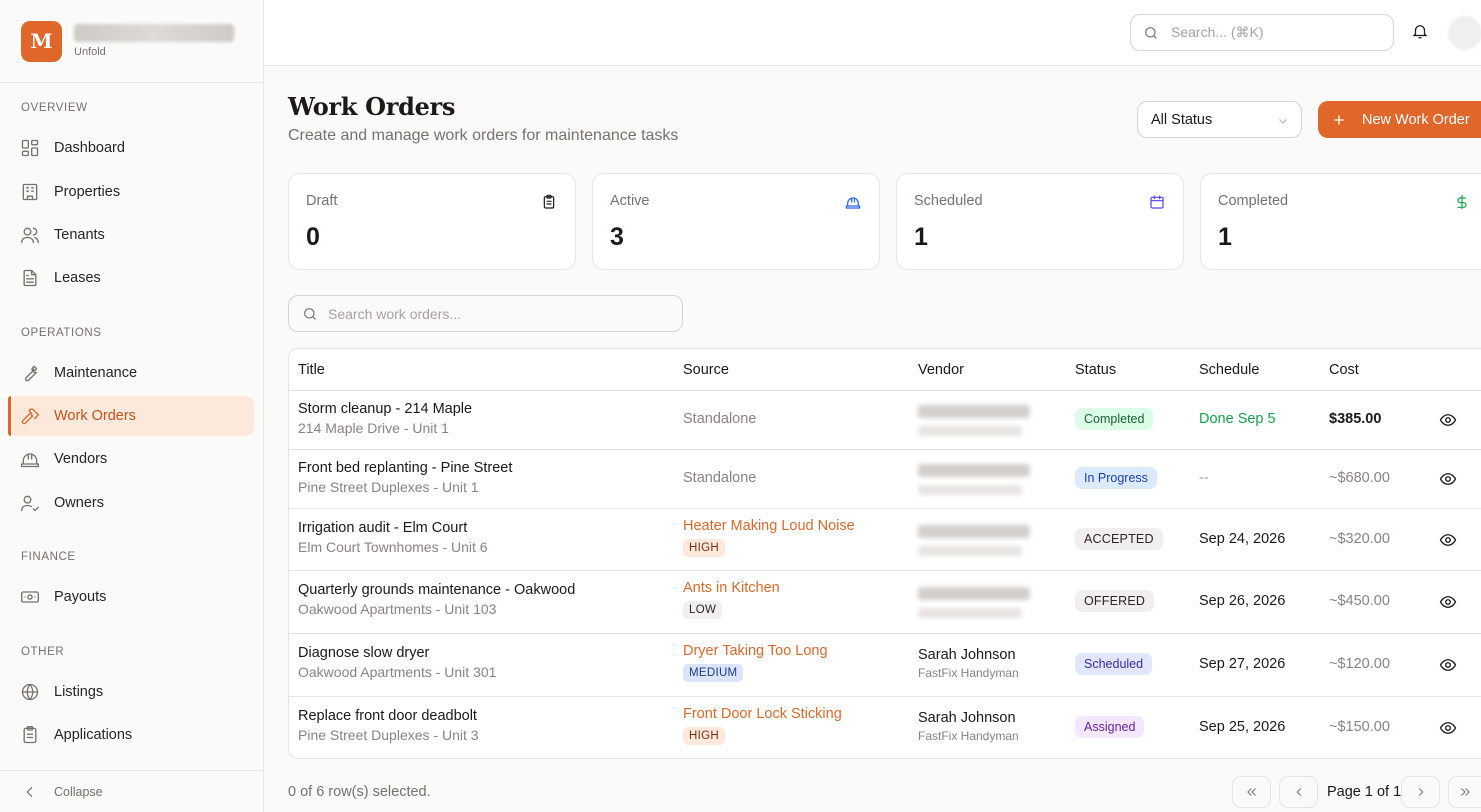 The image size is (1481, 812). What do you see at coordinates (769, 526) in the screenshot?
I see `source-request-link: Heater Making Loud Noise` at bounding box center [769, 526].